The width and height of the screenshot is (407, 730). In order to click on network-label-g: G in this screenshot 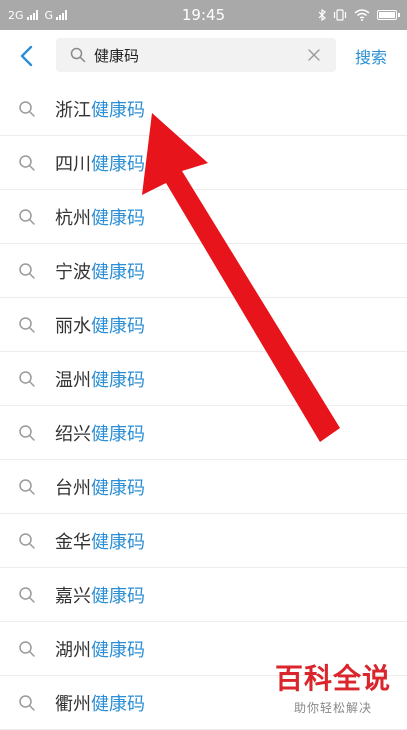, I will do `click(49, 15)`.